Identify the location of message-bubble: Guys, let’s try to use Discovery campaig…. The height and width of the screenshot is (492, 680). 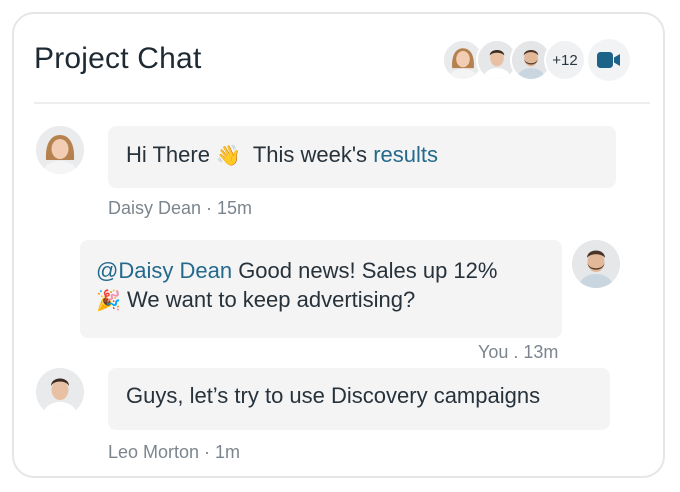
(359, 399).